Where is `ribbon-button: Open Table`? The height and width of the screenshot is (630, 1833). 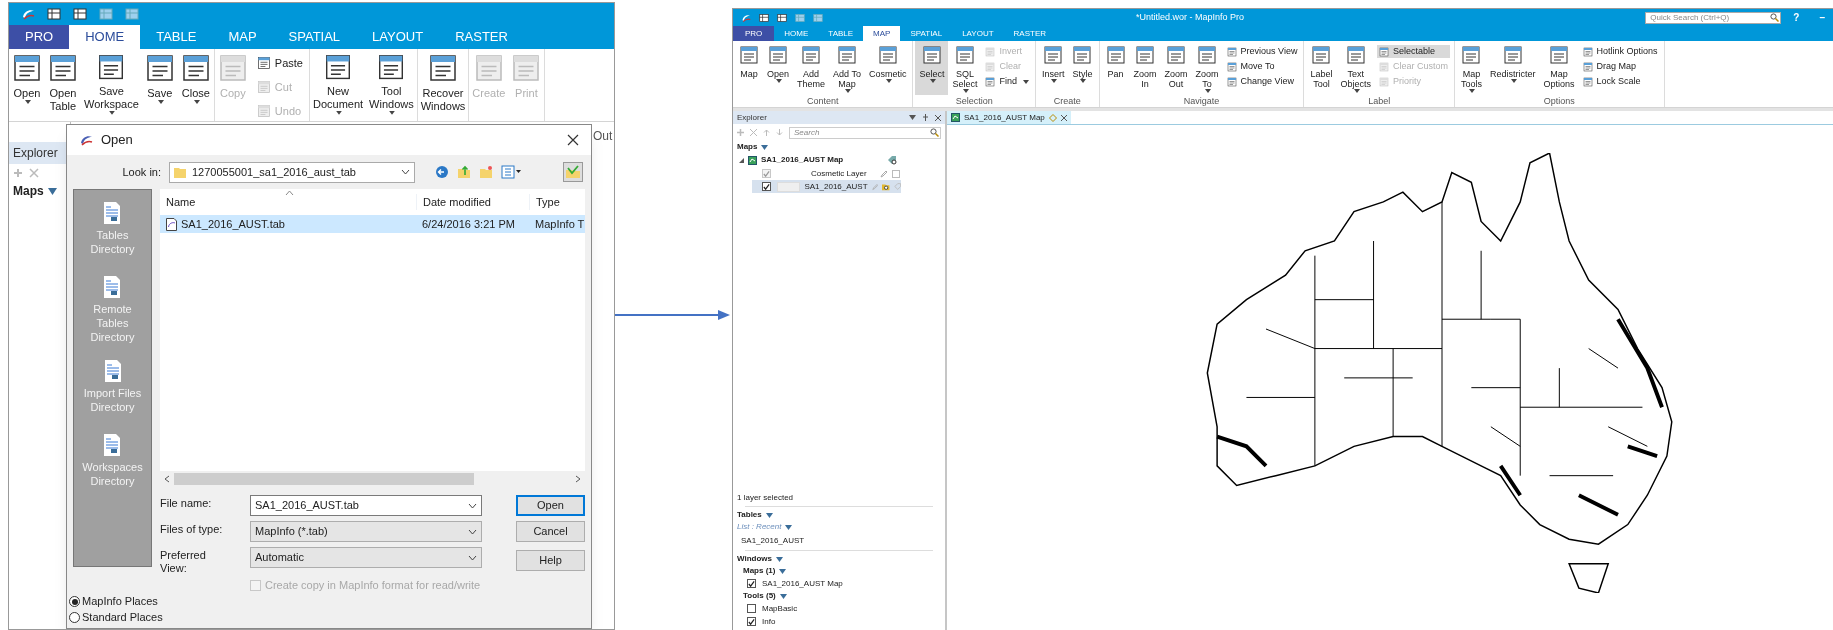
ribbon-button: Open Table is located at coordinates (63, 82).